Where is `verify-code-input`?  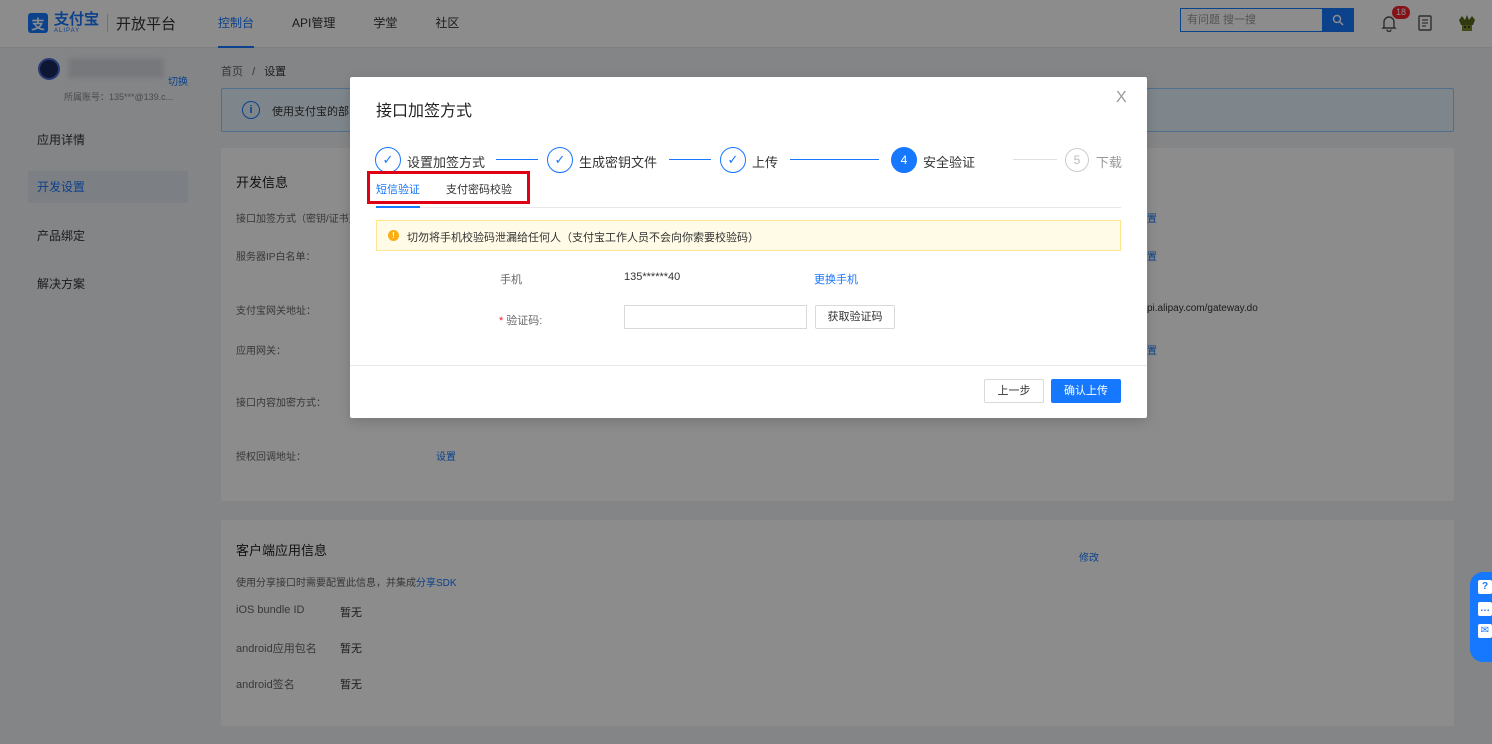
verify-code-input is located at coordinates (715, 317).